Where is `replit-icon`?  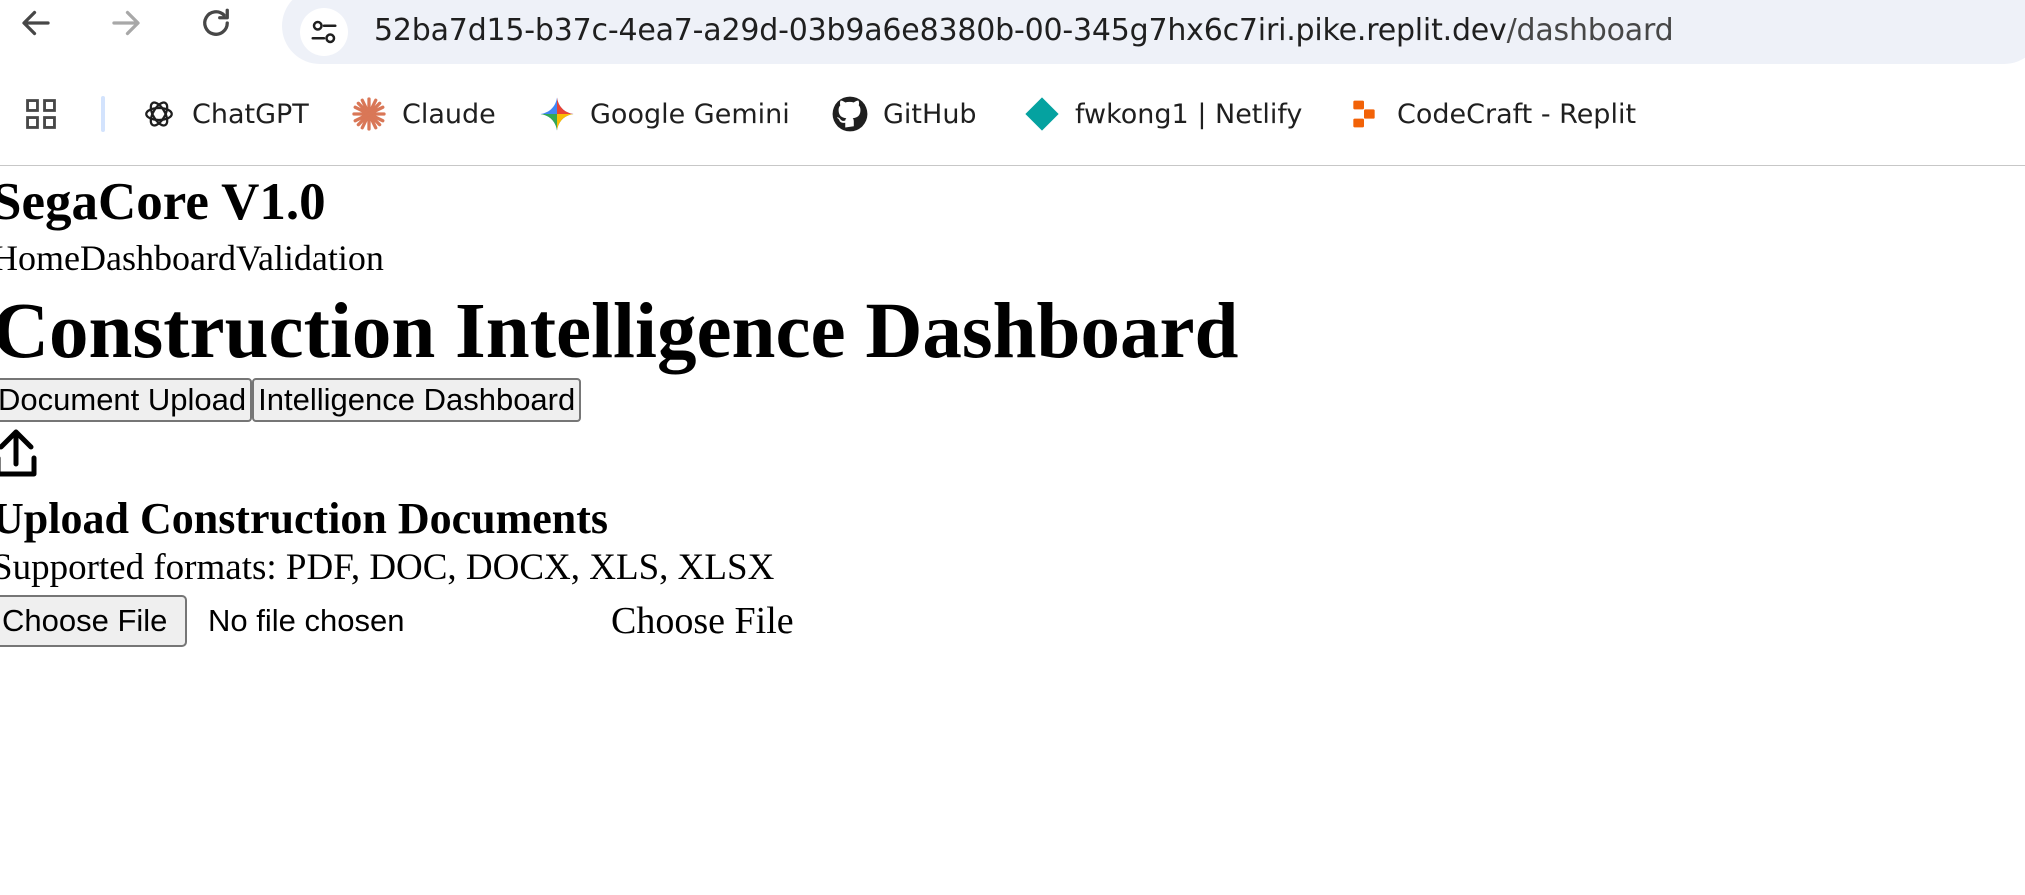 replit-icon is located at coordinates (1364, 114).